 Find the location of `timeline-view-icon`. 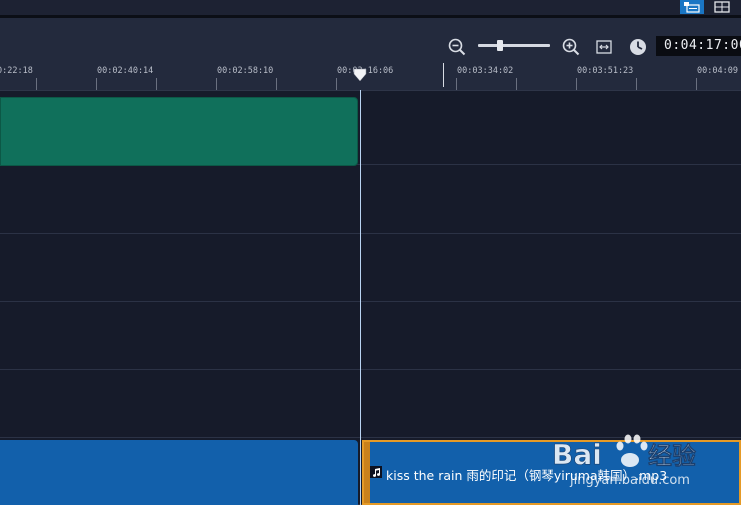

timeline-view-icon is located at coordinates (722, 7).